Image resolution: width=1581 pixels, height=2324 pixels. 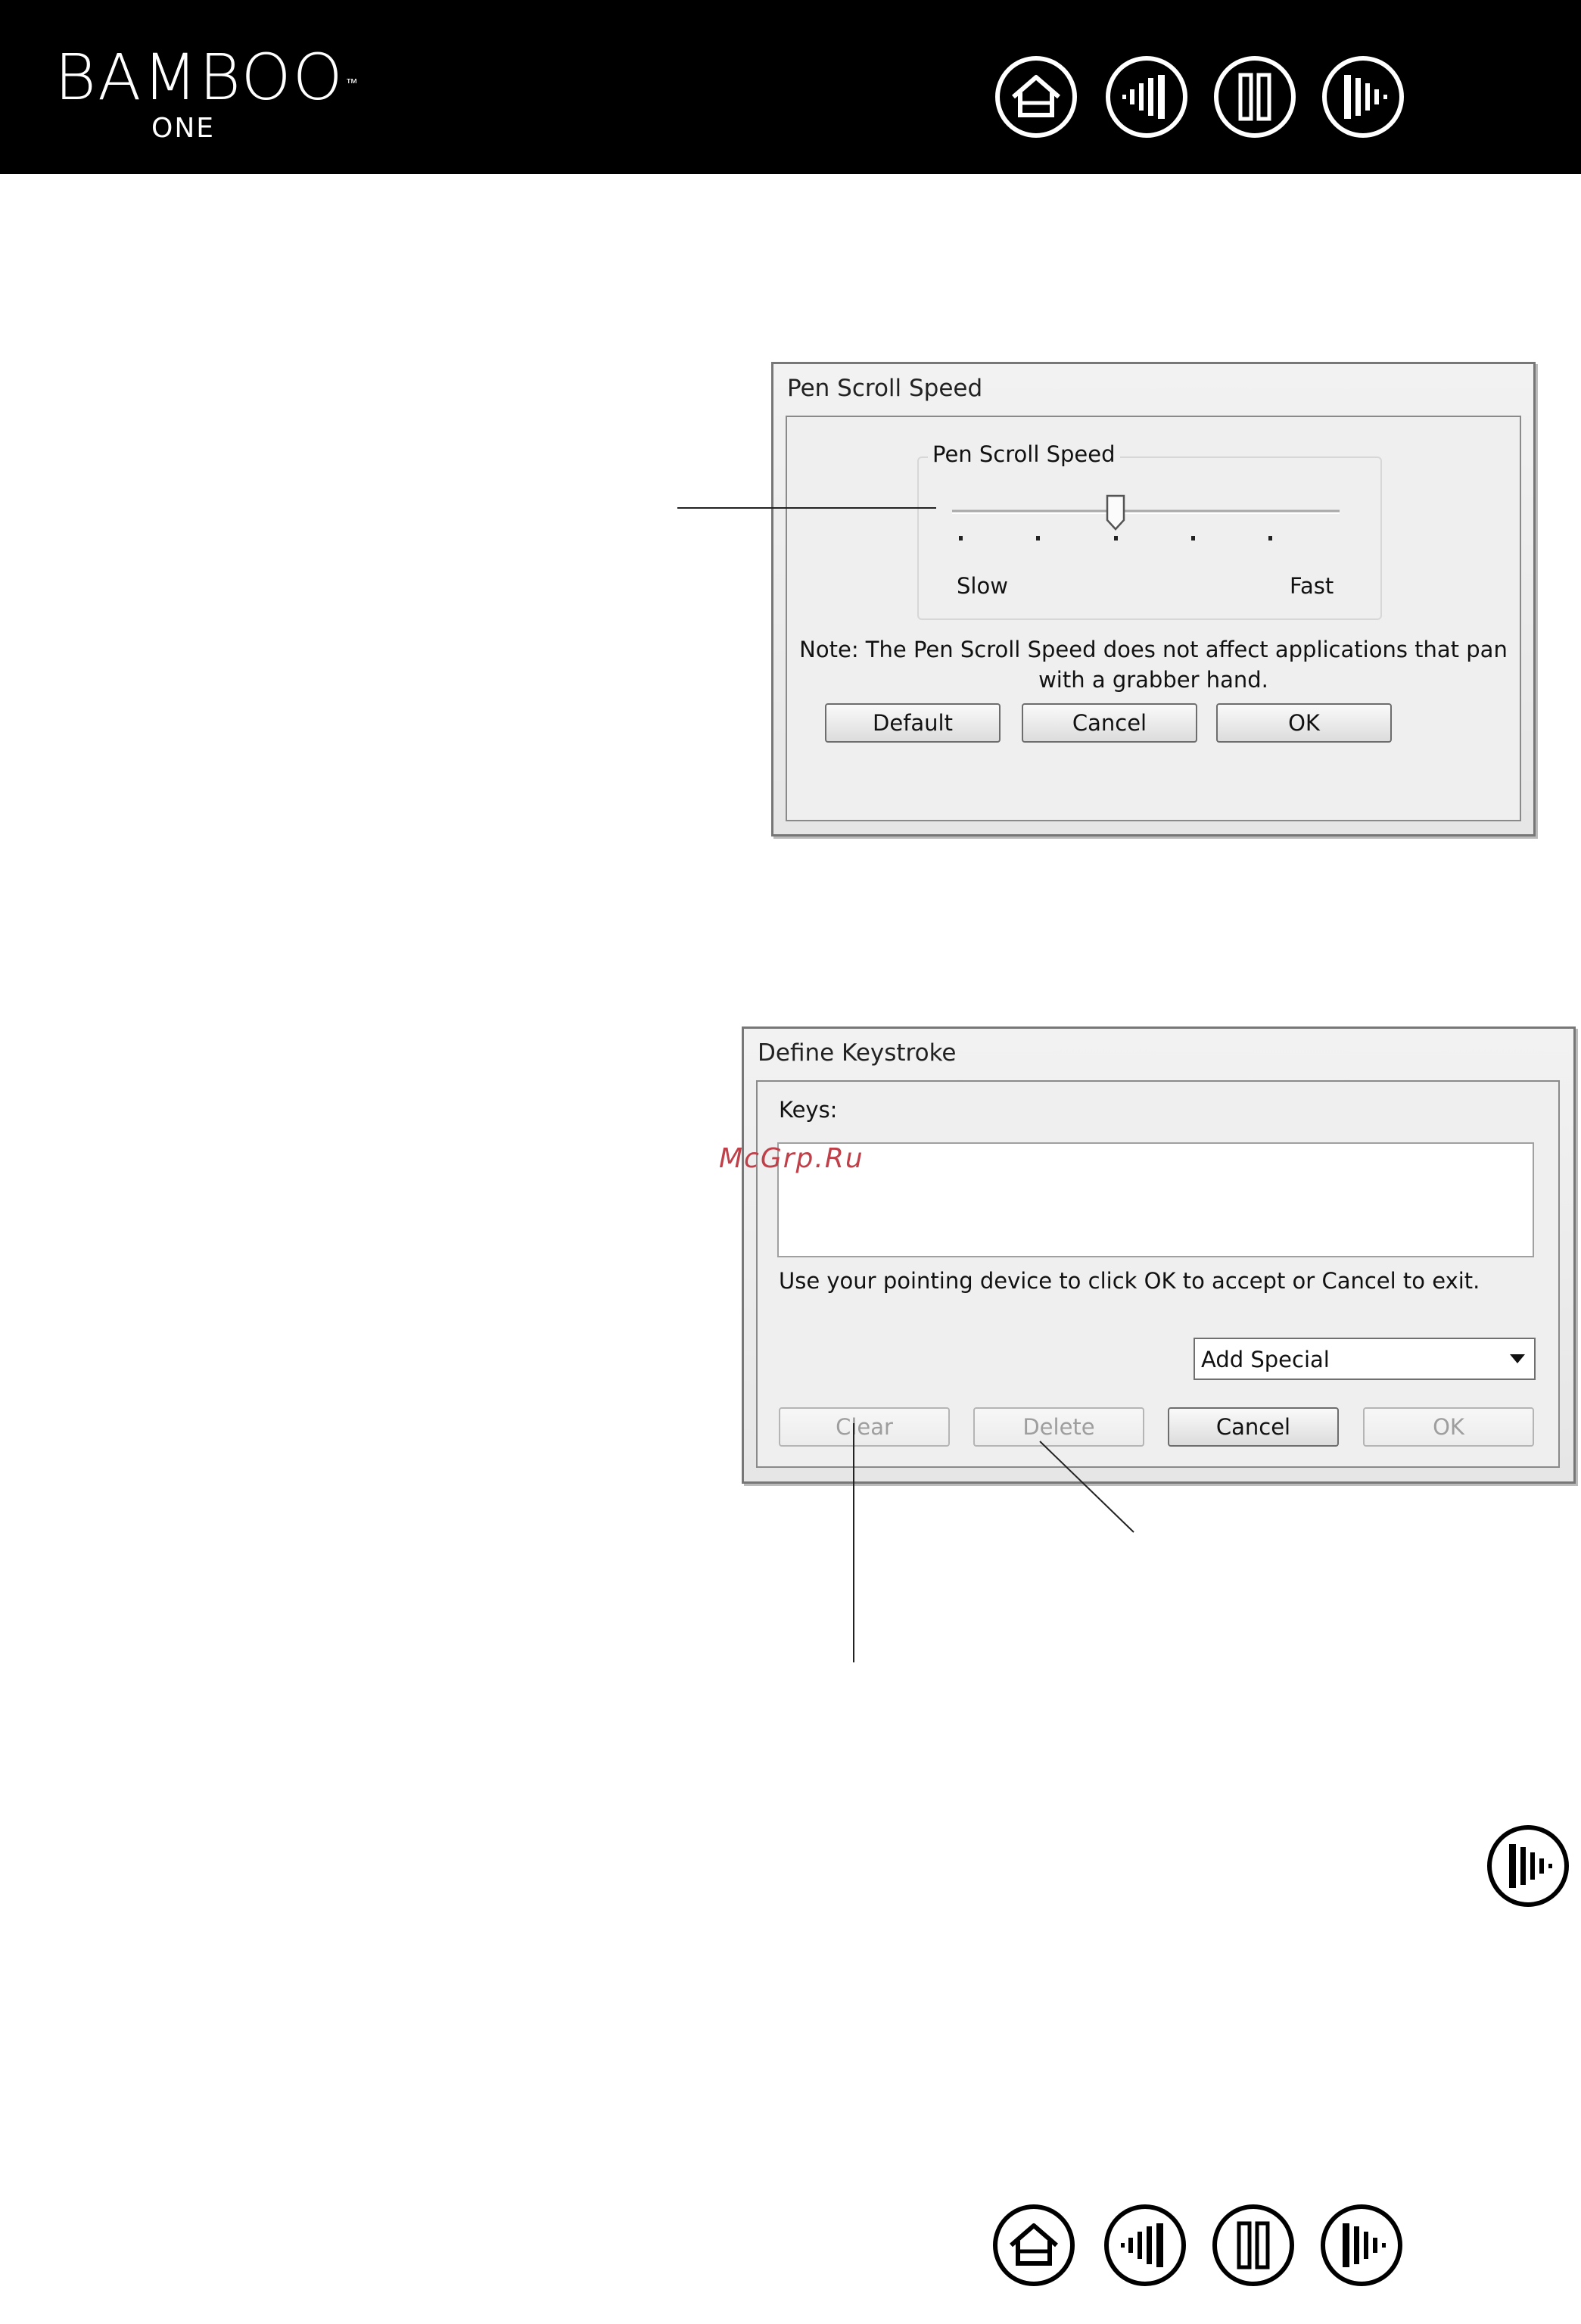 I want to click on nav-next-page-button, so click(x=1363, y=97).